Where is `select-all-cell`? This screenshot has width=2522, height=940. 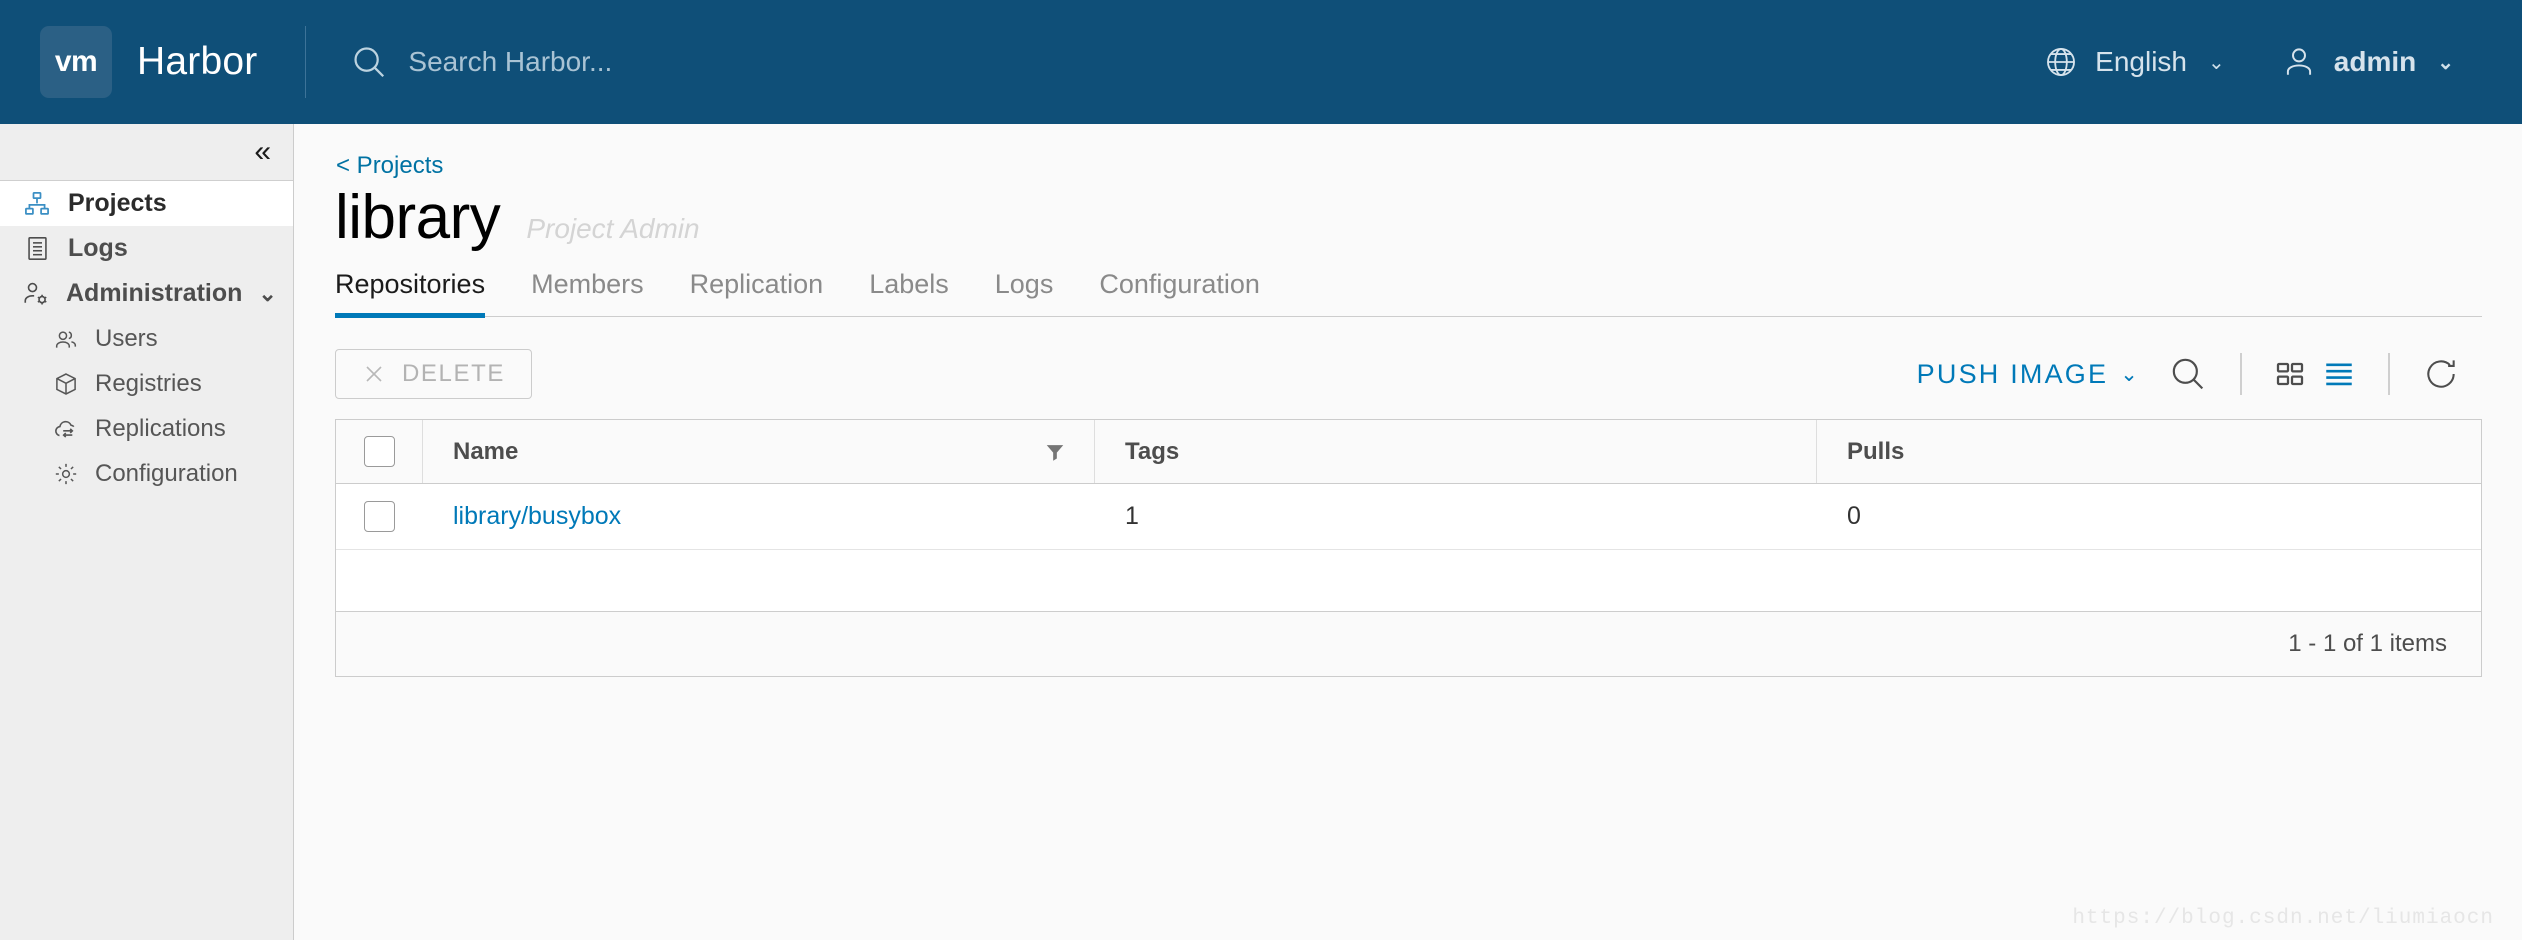 select-all-cell is located at coordinates (379, 451).